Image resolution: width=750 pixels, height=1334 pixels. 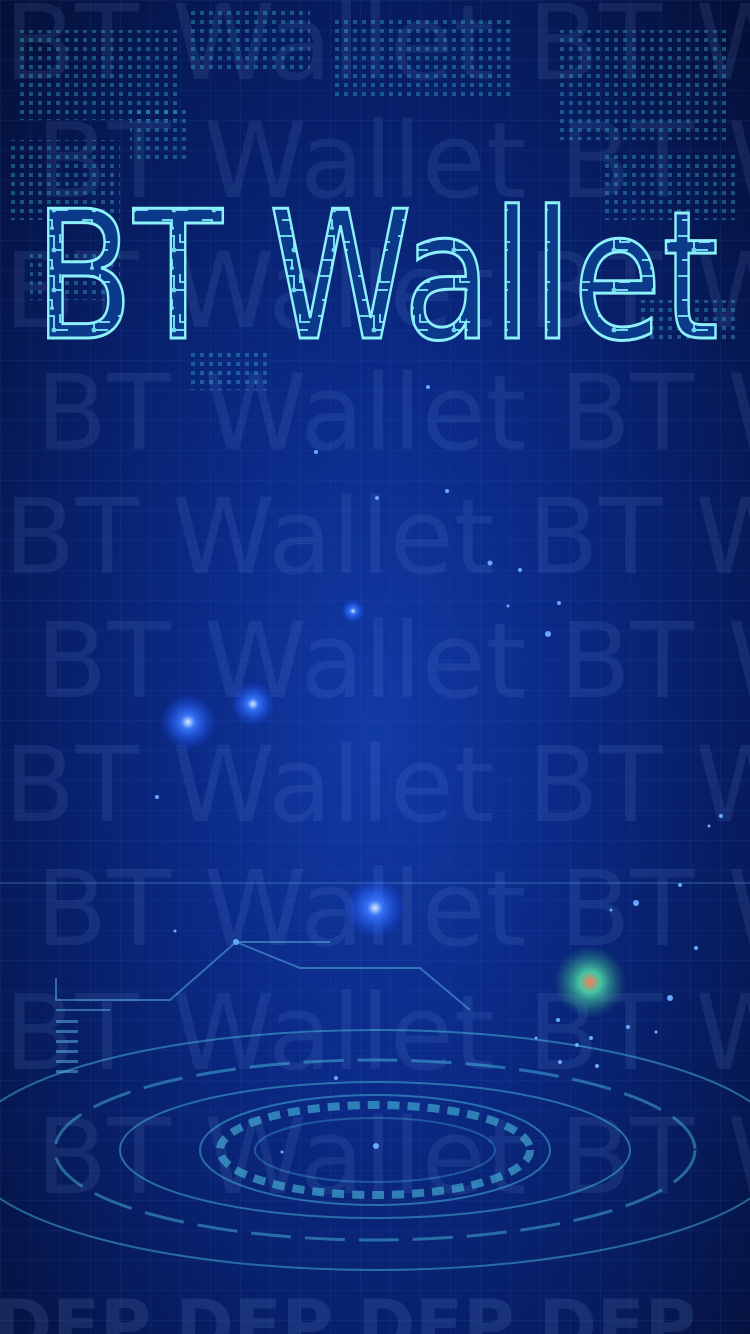 I want to click on logo-text: BT Wallet, so click(x=376, y=272).